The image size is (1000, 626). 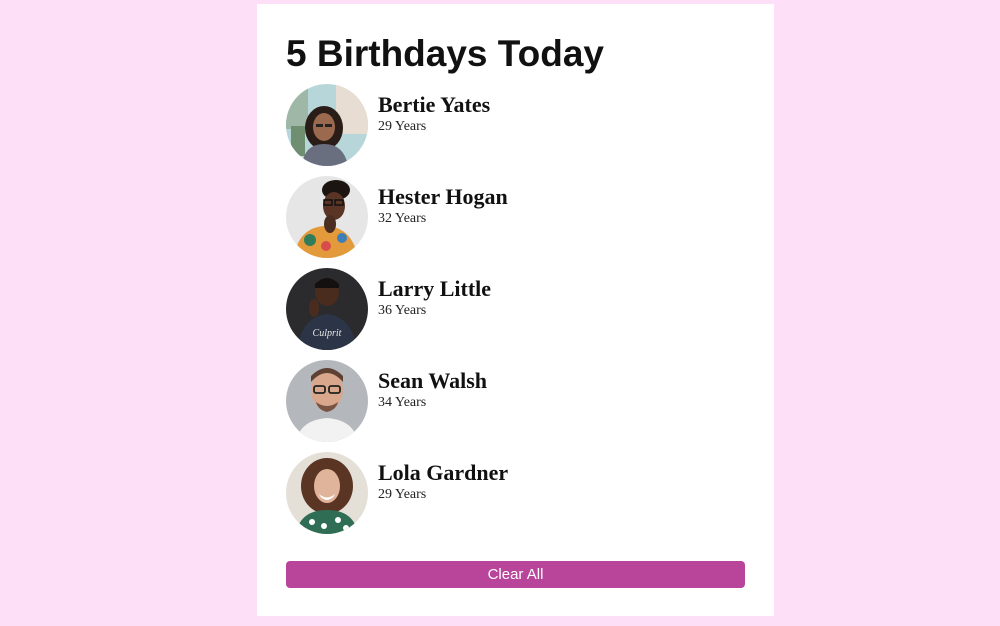 I want to click on person-age: 34 Years, so click(x=402, y=402).